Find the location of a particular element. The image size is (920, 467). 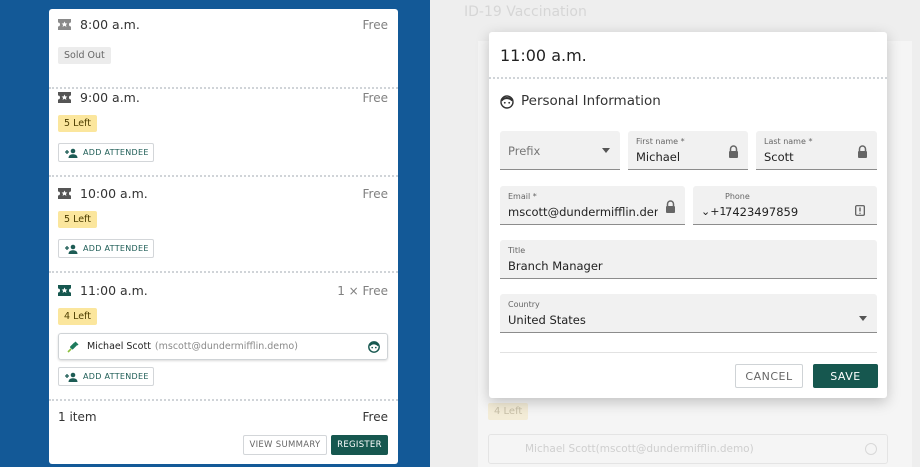

save-button: SAVE is located at coordinates (845, 376).